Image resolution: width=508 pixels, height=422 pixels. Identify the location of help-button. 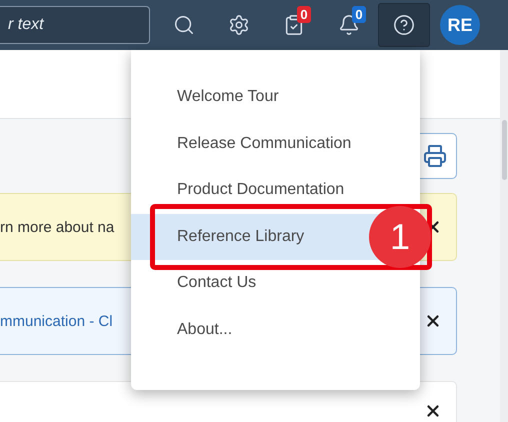
(404, 25).